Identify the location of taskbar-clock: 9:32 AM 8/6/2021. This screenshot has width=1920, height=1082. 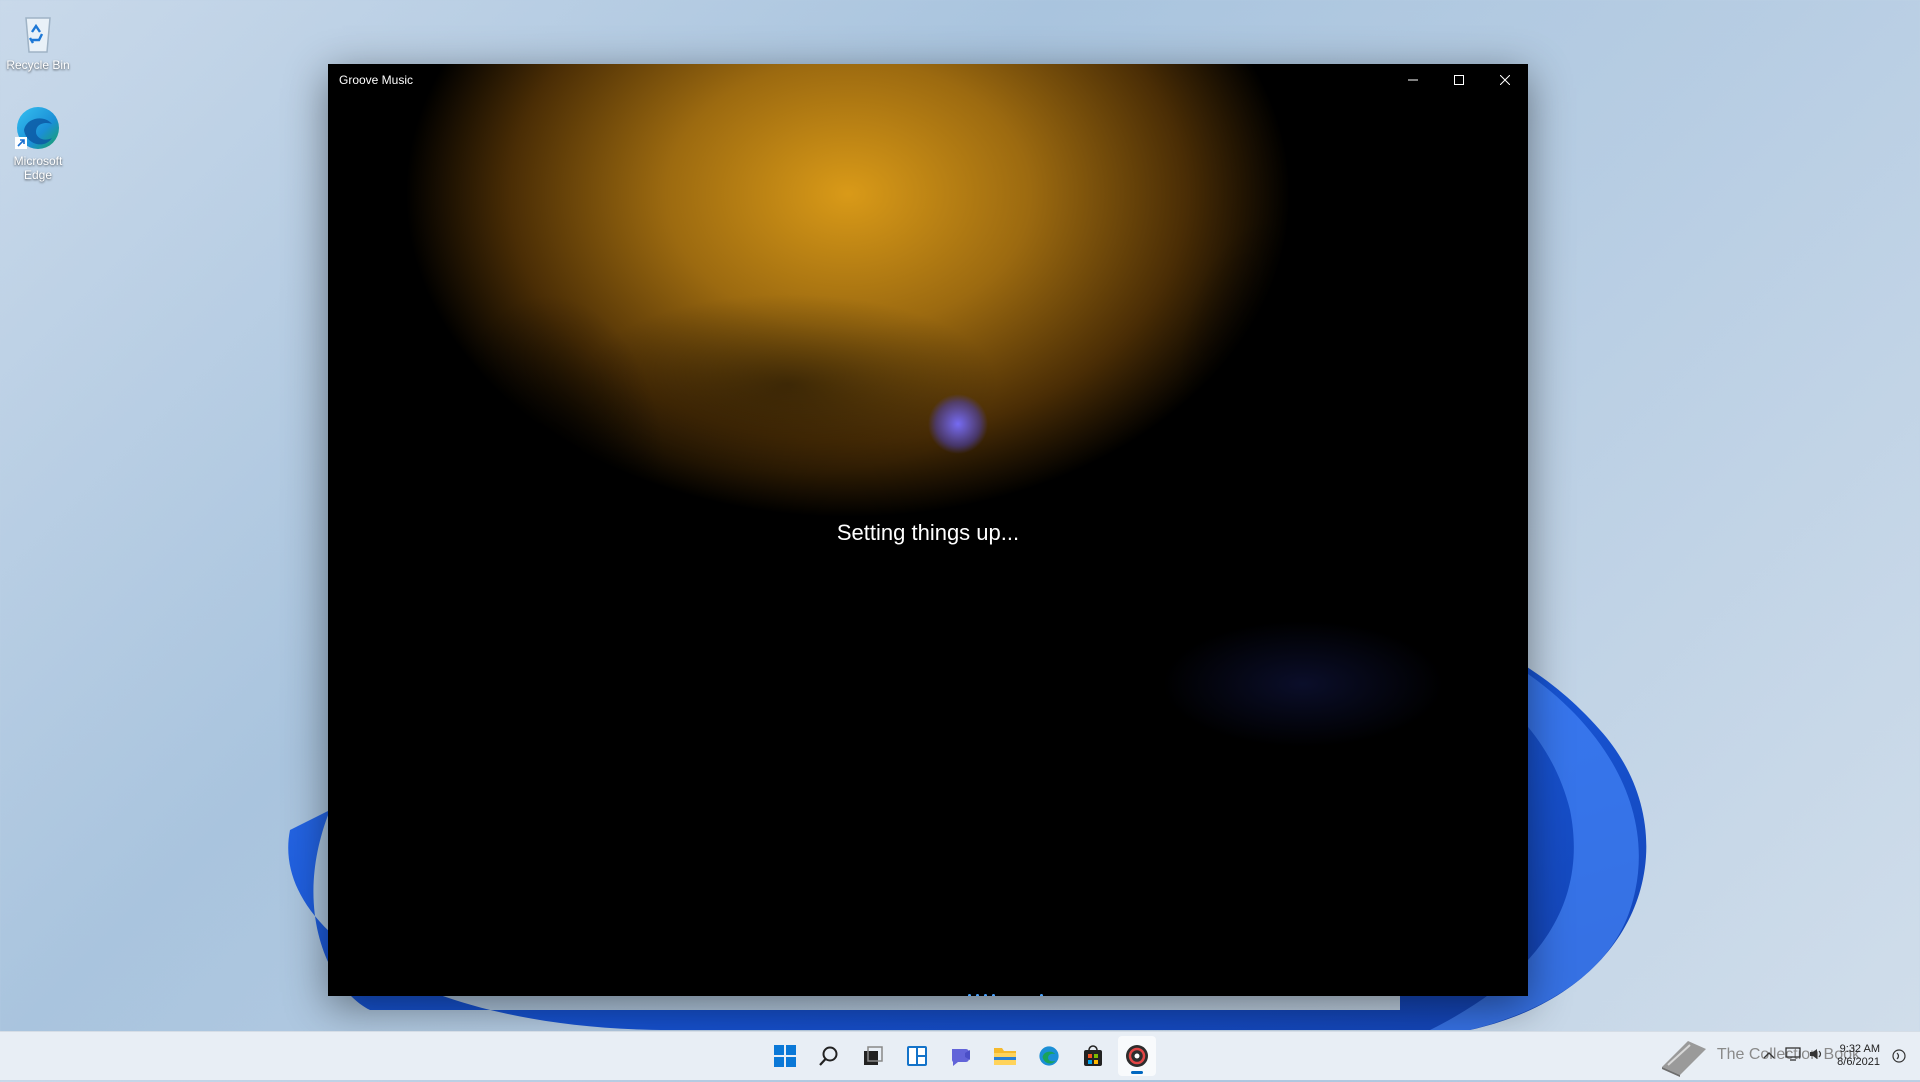
(1858, 1056).